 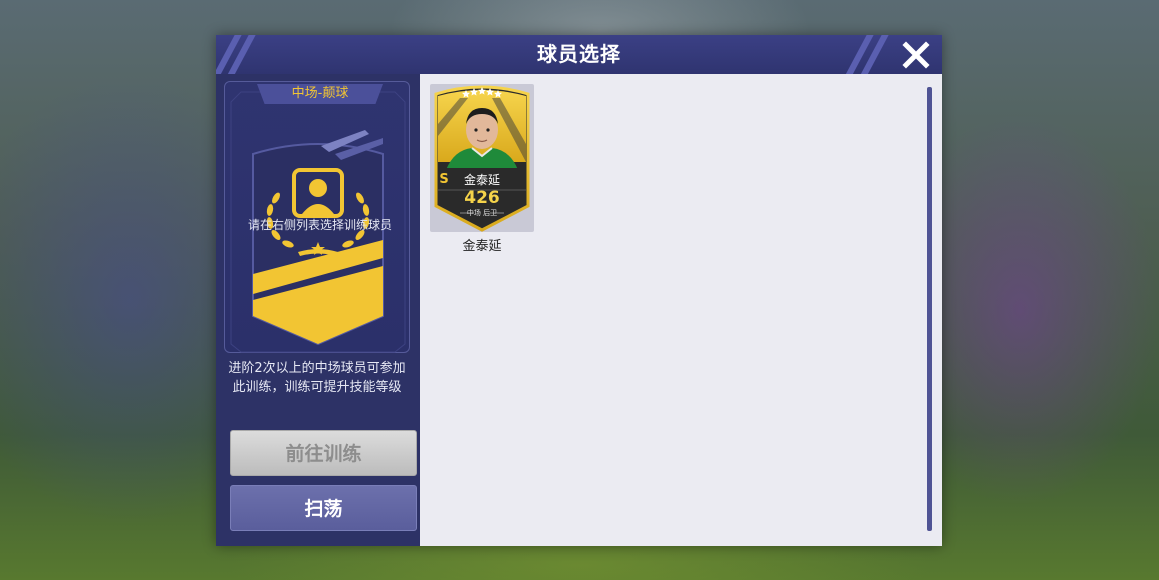 I want to click on player-list-item: S 金泰延 426 中场 后卫 金泰延, so click(x=483, y=169).